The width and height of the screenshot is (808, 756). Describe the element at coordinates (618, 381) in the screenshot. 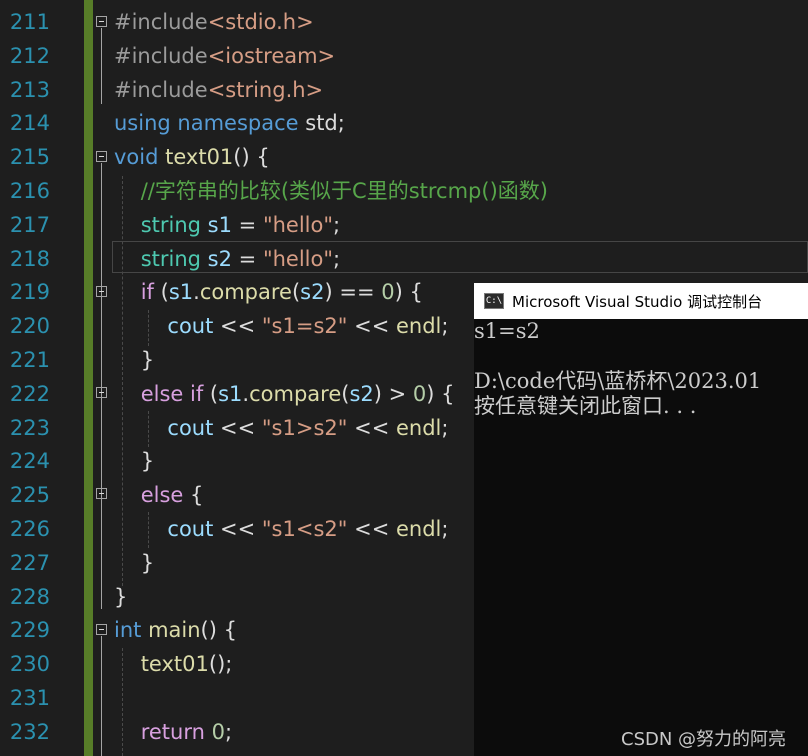

I see `console-output-line: D:\code代码\蓝桥杯\2023.01` at that location.